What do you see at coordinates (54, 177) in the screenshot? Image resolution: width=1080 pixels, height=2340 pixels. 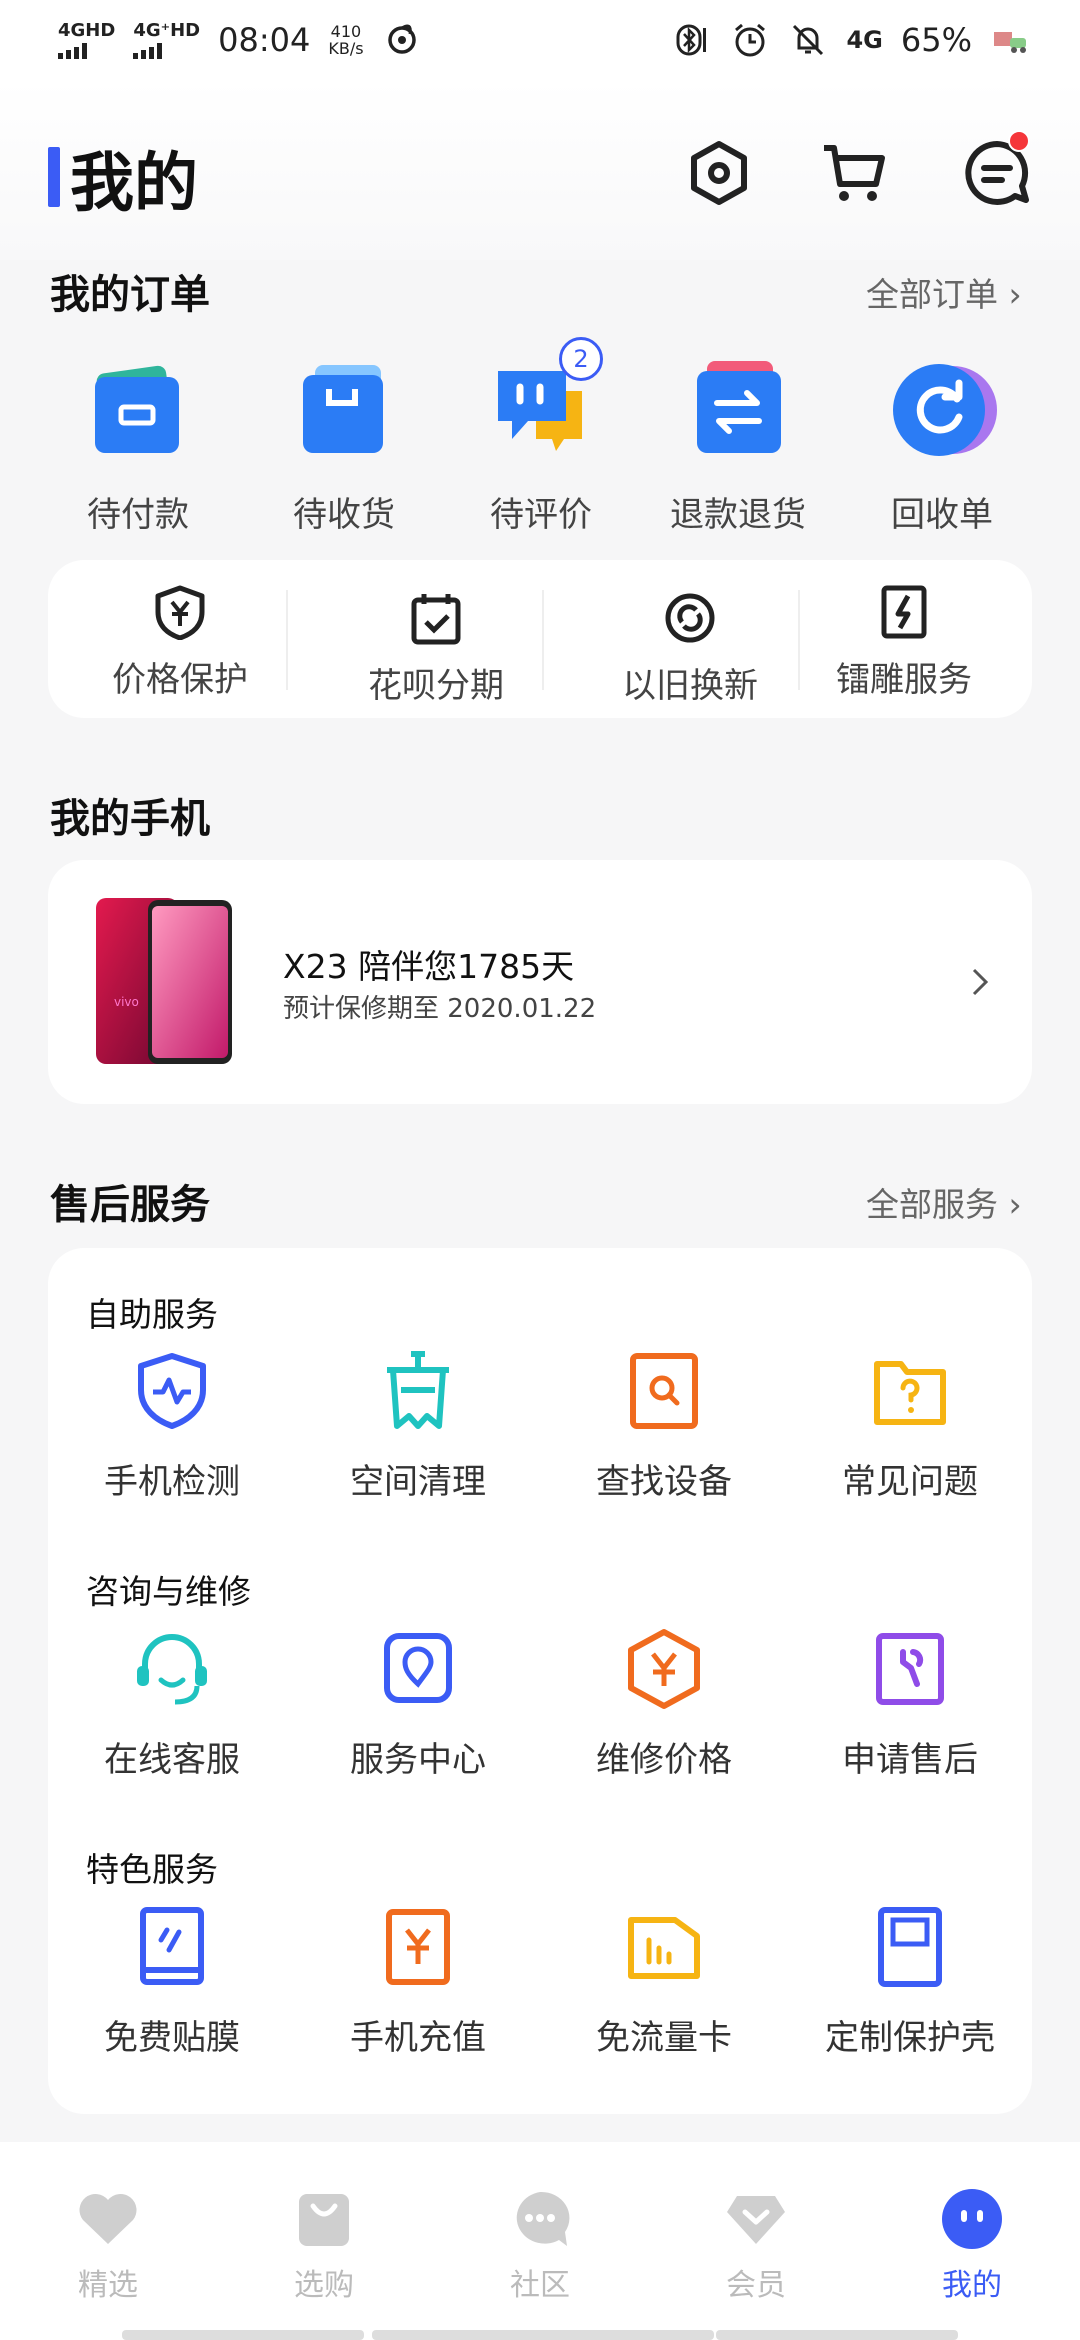 I see `title-accent-bar` at bounding box center [54, 177].